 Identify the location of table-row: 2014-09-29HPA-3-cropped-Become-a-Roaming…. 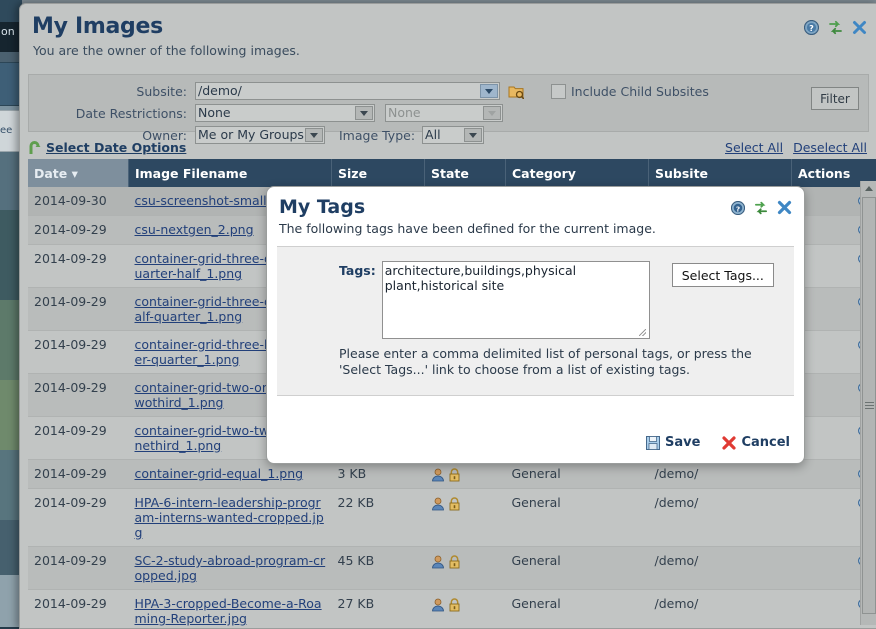
(452, 609).